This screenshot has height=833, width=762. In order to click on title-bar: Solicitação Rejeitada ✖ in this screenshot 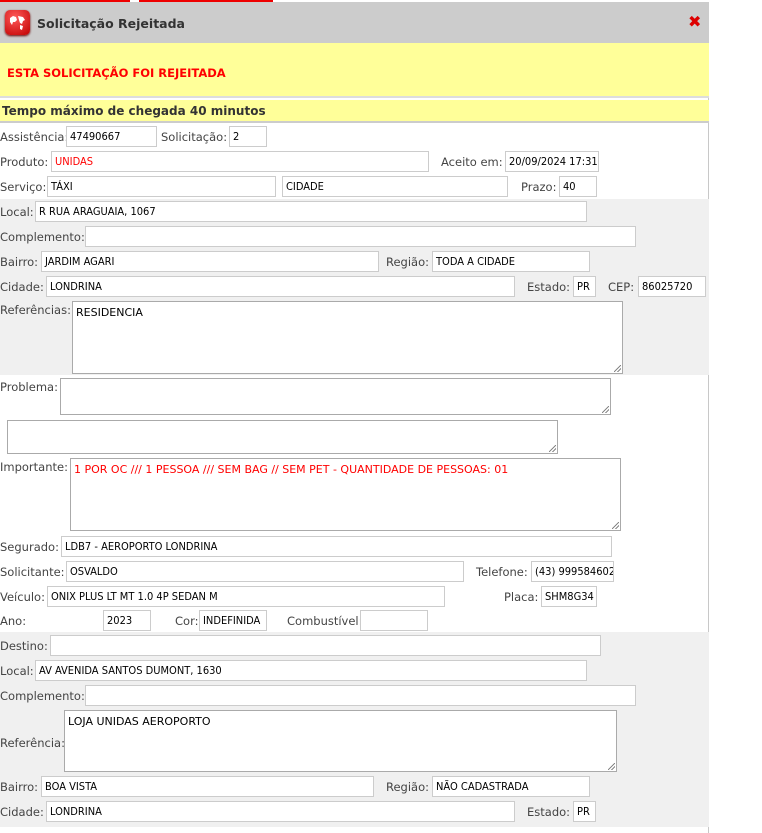, I will do `click(354, 22)`.